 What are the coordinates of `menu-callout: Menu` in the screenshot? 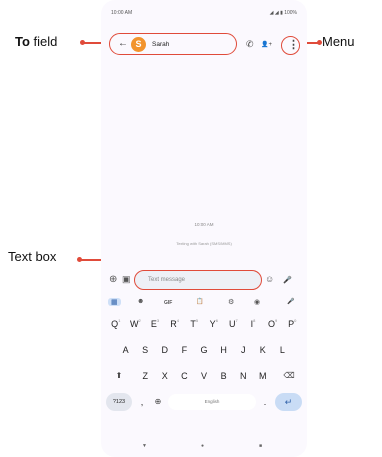 It's located at (338, 41).